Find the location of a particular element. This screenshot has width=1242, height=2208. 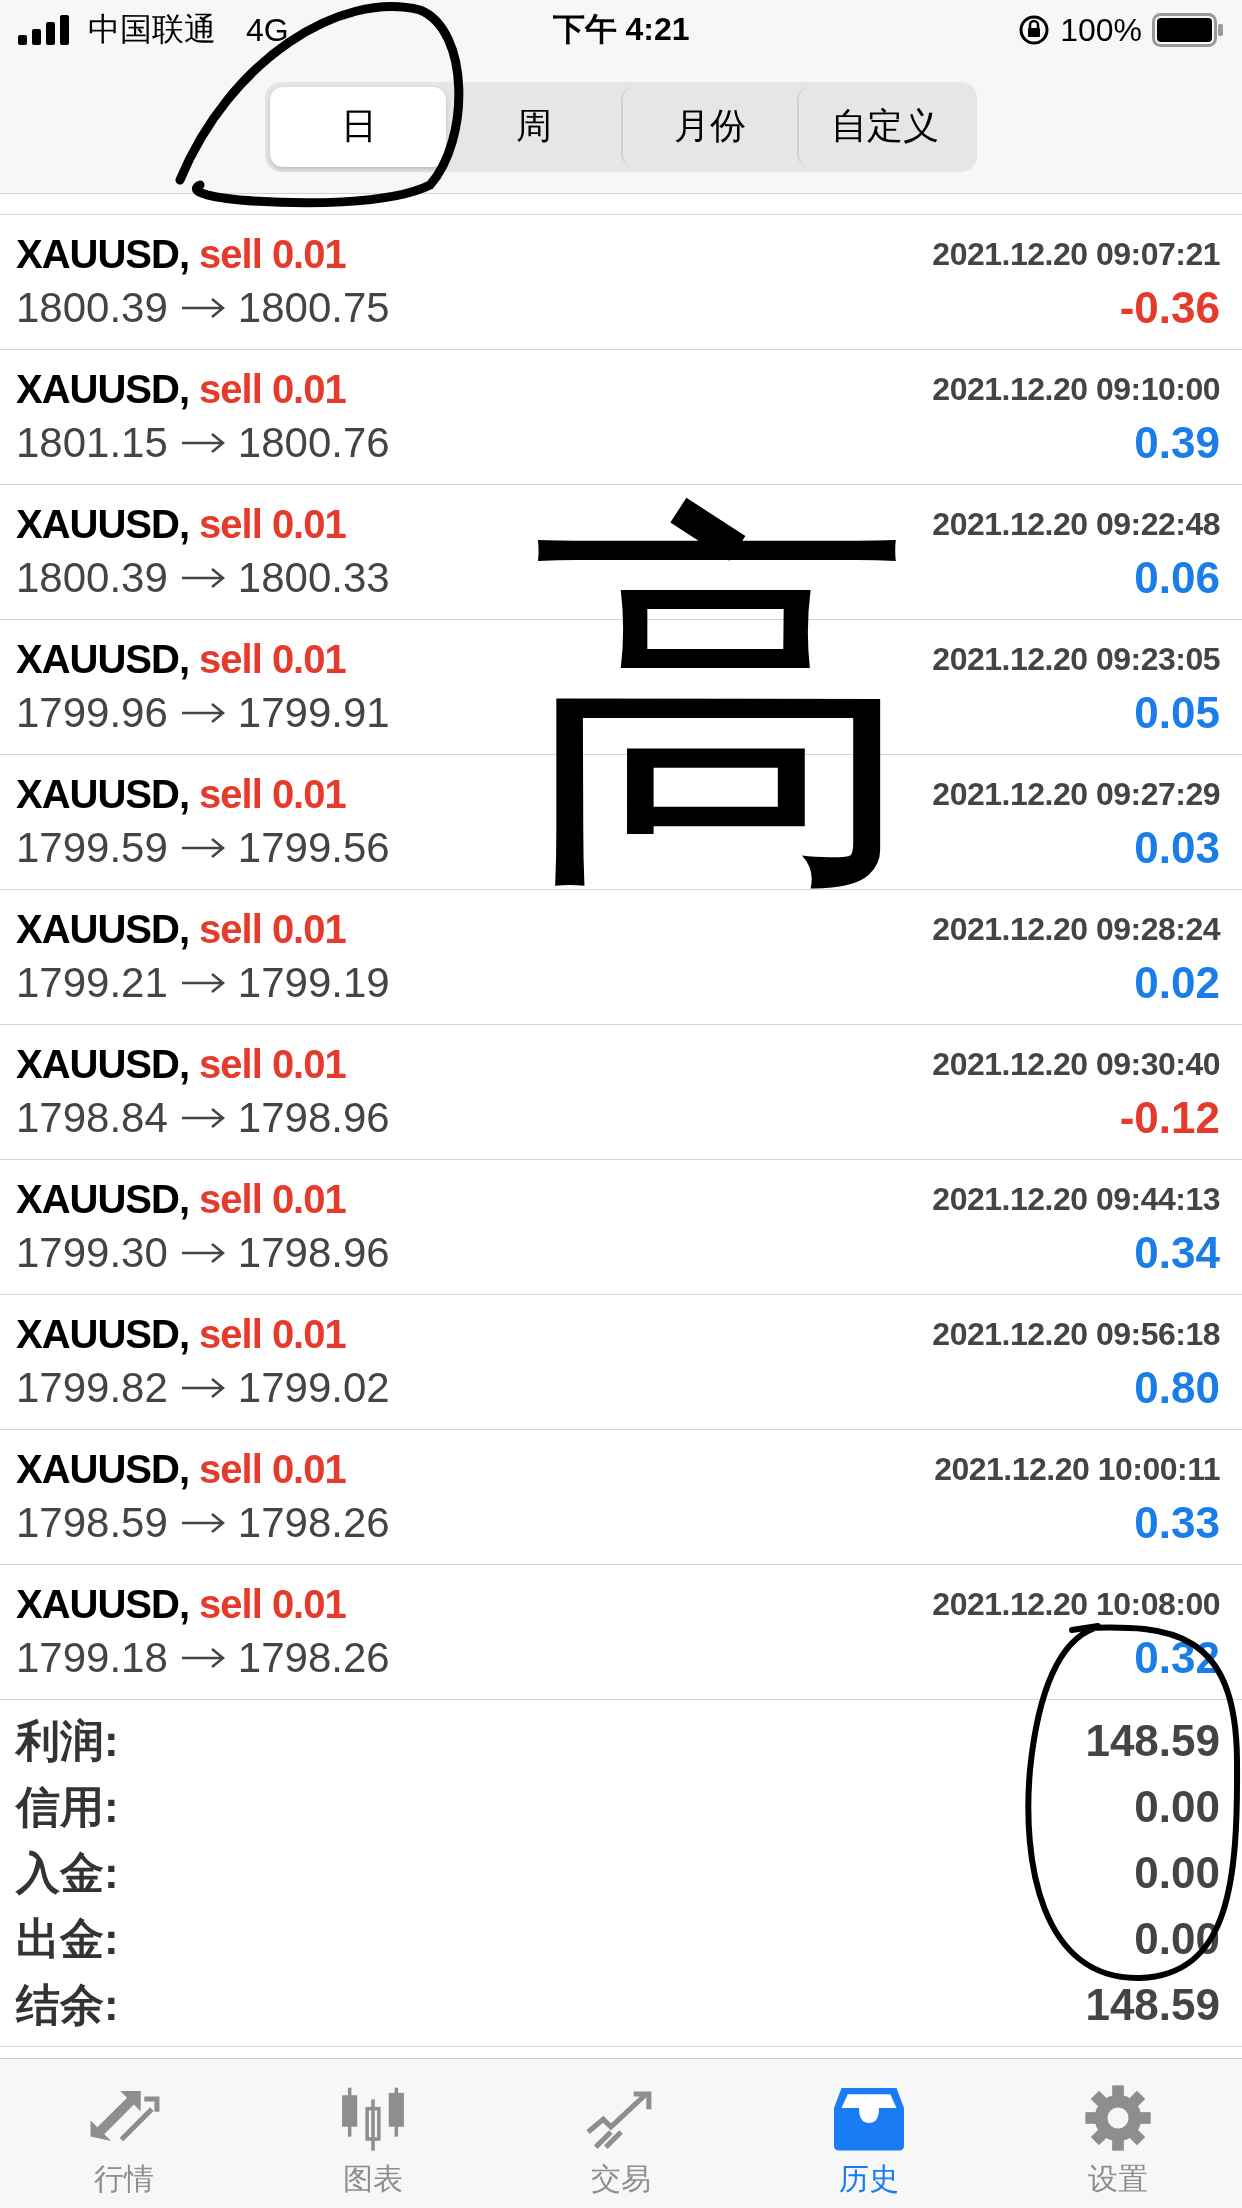

summary-label: 结余: is located at coordinates (67, 2004).